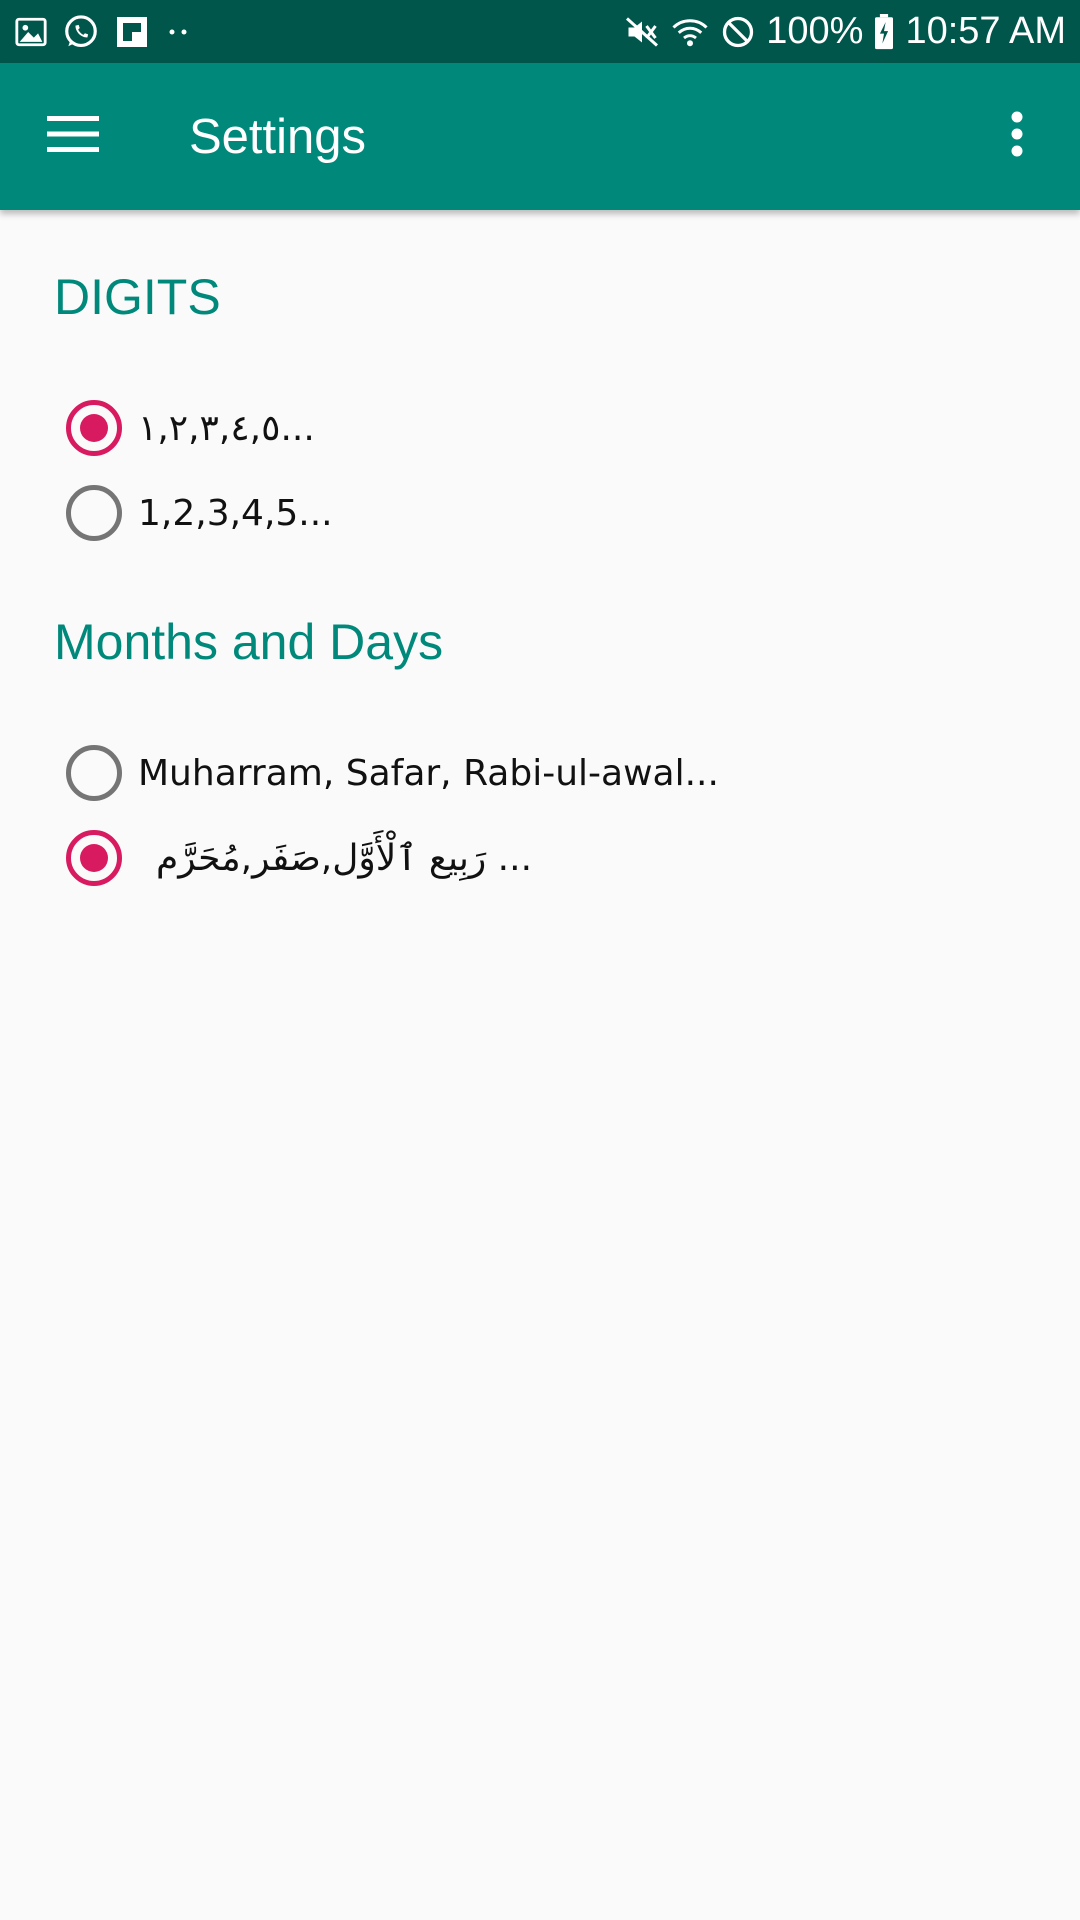 Image resolution: width=1080 pixels, height=1920 pixels. I want to click on hamburger-menu-icon, so click(72, 136).